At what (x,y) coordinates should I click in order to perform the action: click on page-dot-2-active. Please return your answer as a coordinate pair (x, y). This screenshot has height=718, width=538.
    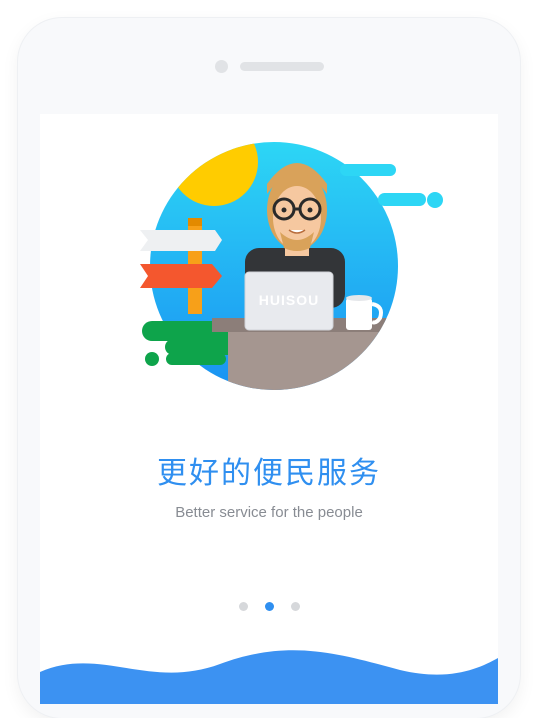
    Looking at the image, I should click on (269, 606).